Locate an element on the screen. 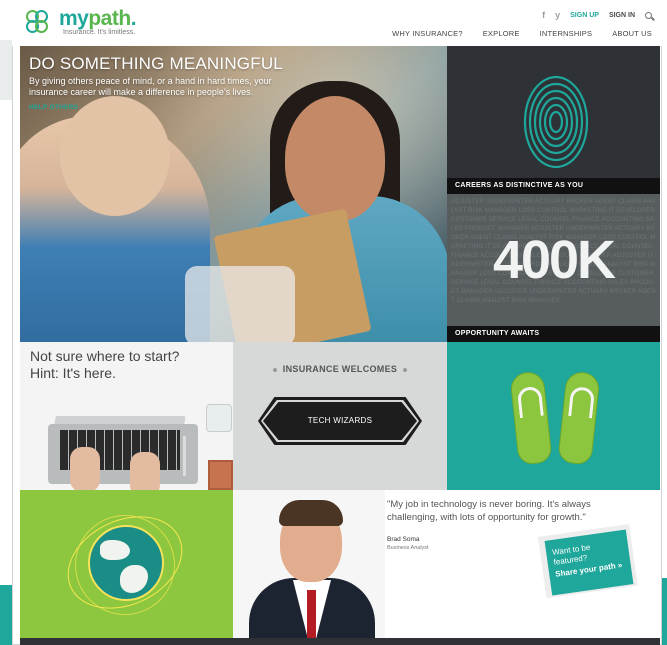 Image resolution: width=667 pixels, height=645 pixels. share-your-path-button: Want to be featured? Share your path » is located at coordinates (589, 562).